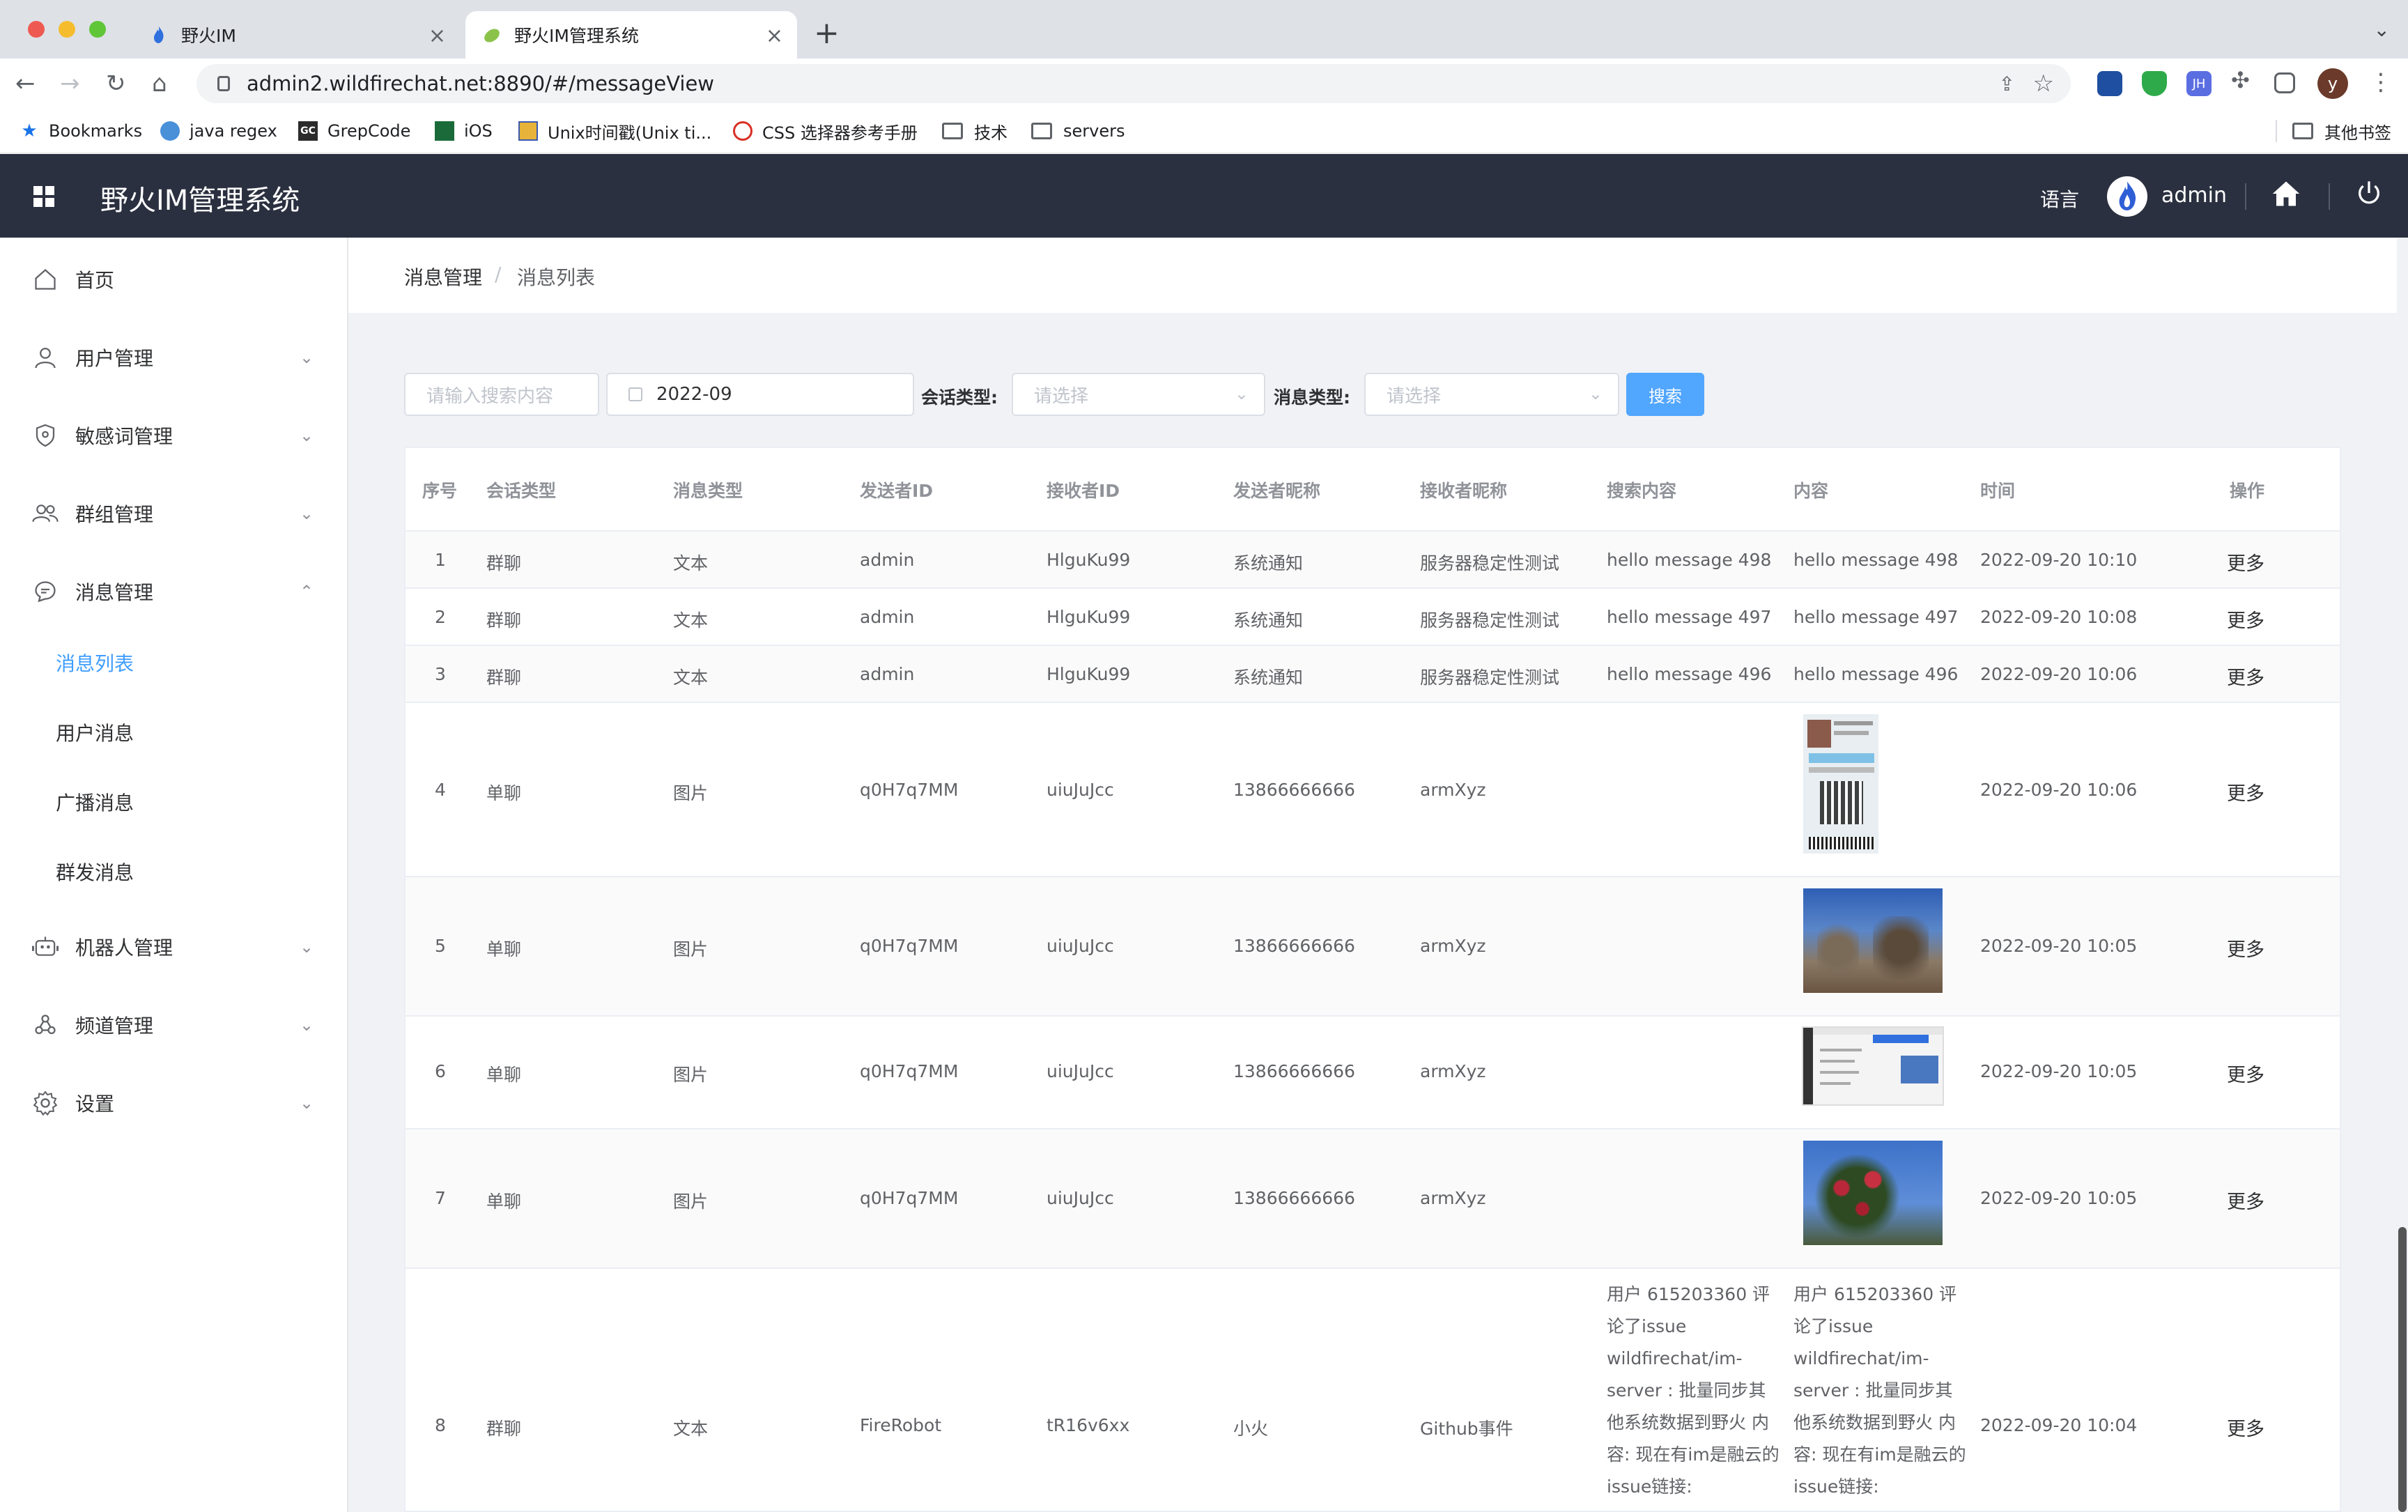 This screenshot has width=2408, height=1512. I want to click on other-bookmarks-folder: 其他书签, so click(2342, 131).